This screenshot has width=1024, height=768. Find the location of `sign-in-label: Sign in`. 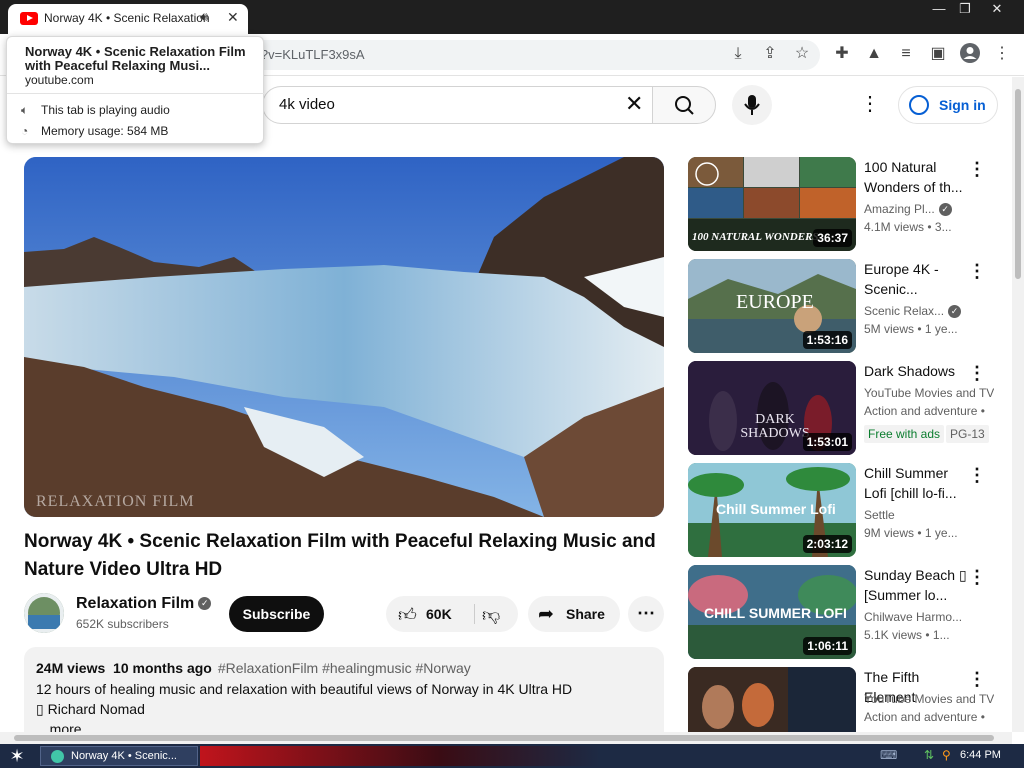

sign-in-label: Sign in is located at coordinates (962, 105).